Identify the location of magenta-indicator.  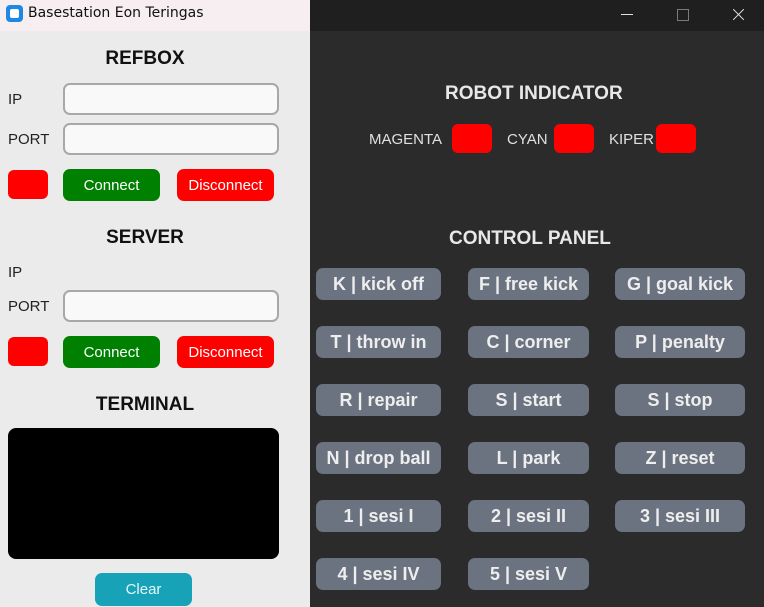
(472, 138).